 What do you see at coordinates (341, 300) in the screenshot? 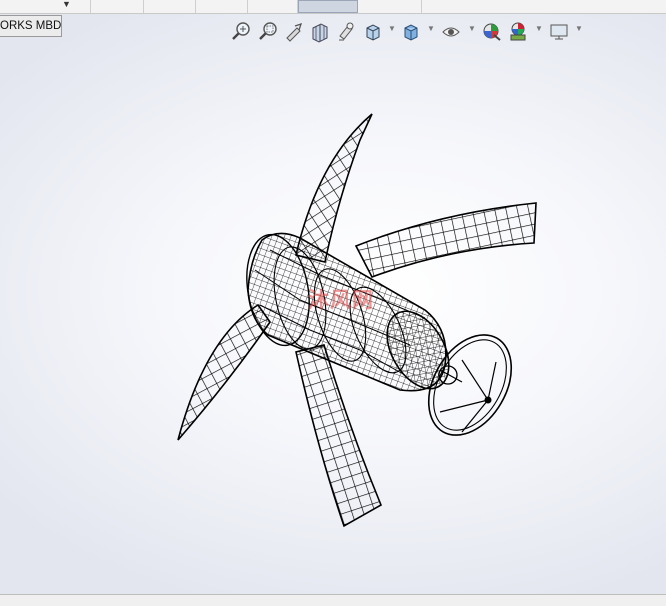
I see `watermark-text: 沐风网` at bounding box center [341, 300].